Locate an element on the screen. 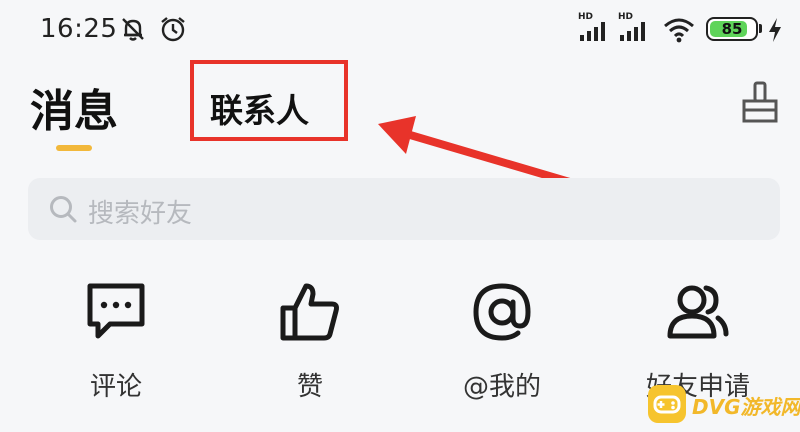  status-bar: 16:25 HD HD 85 is located at coordinates (400, 29).